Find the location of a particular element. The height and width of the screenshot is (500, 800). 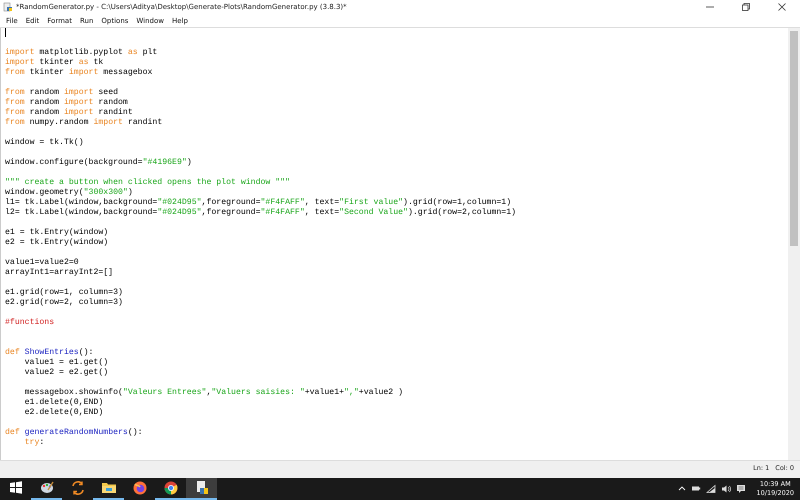

code-line: """ create a button when clicked opens the plot window """ is located at coordinates (148, 183).